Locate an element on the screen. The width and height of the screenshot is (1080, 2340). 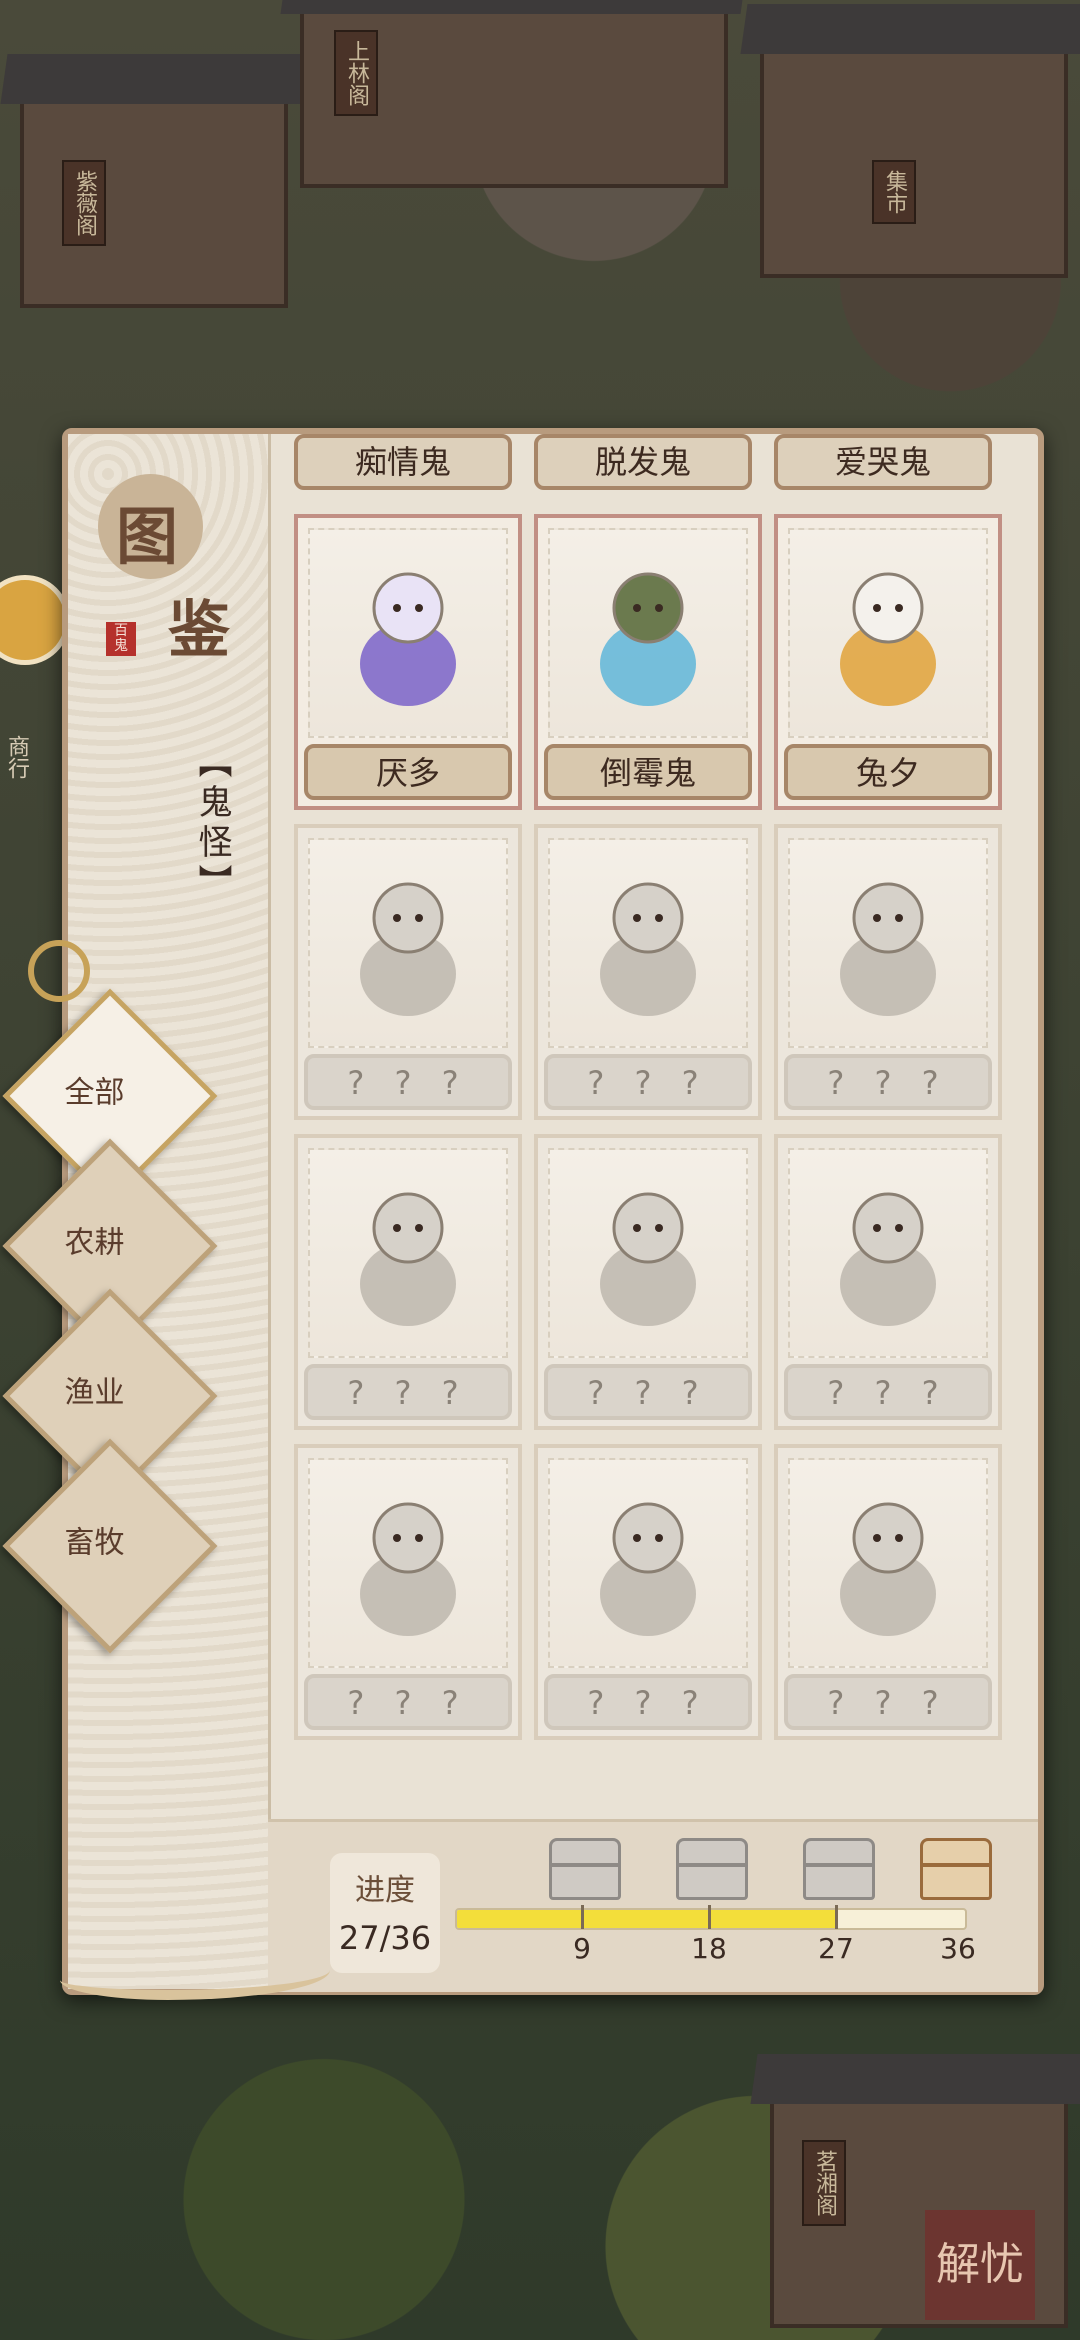
fan-ghost-icon is located at coordinates (888, 943).